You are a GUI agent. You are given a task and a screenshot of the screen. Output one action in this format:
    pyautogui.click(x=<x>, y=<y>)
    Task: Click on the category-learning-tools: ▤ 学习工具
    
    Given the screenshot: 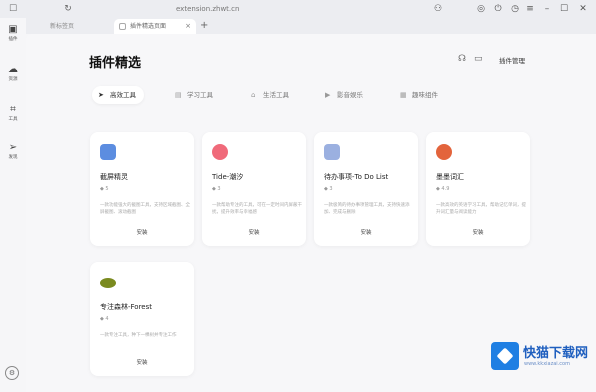 What is the action you would take?
    pyautogui.click(x=195, y=95)
    